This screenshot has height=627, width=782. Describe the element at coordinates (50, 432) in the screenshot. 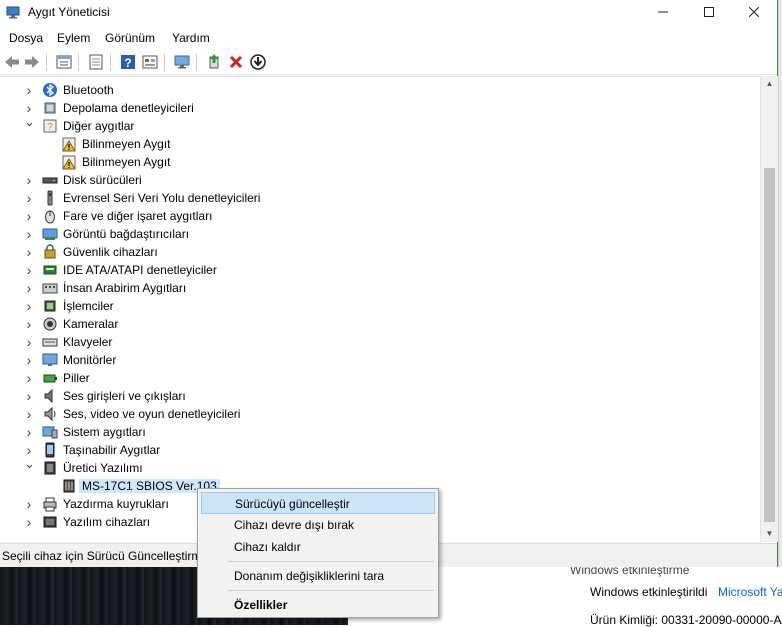

I see `system-devices-icon` at that location.